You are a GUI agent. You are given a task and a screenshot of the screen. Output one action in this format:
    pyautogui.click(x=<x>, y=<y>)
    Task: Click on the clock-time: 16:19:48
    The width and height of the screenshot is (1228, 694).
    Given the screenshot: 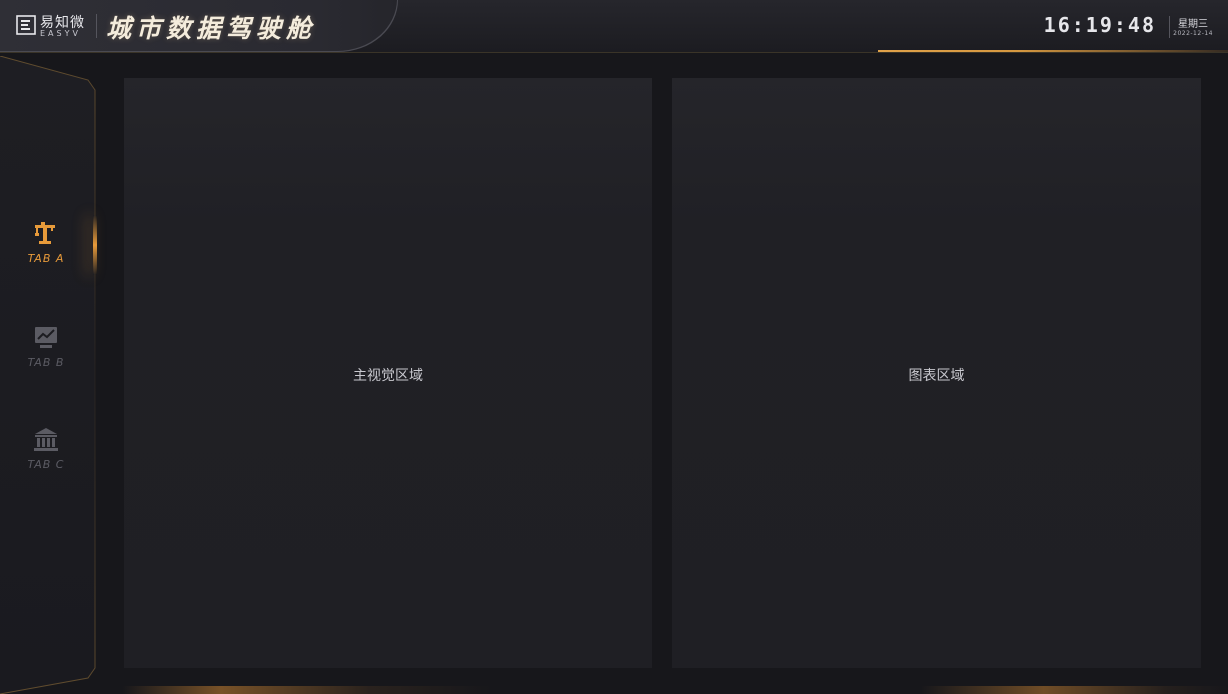 What is the action you would take?
    pyautogui.click(x=1099, y=25)
    